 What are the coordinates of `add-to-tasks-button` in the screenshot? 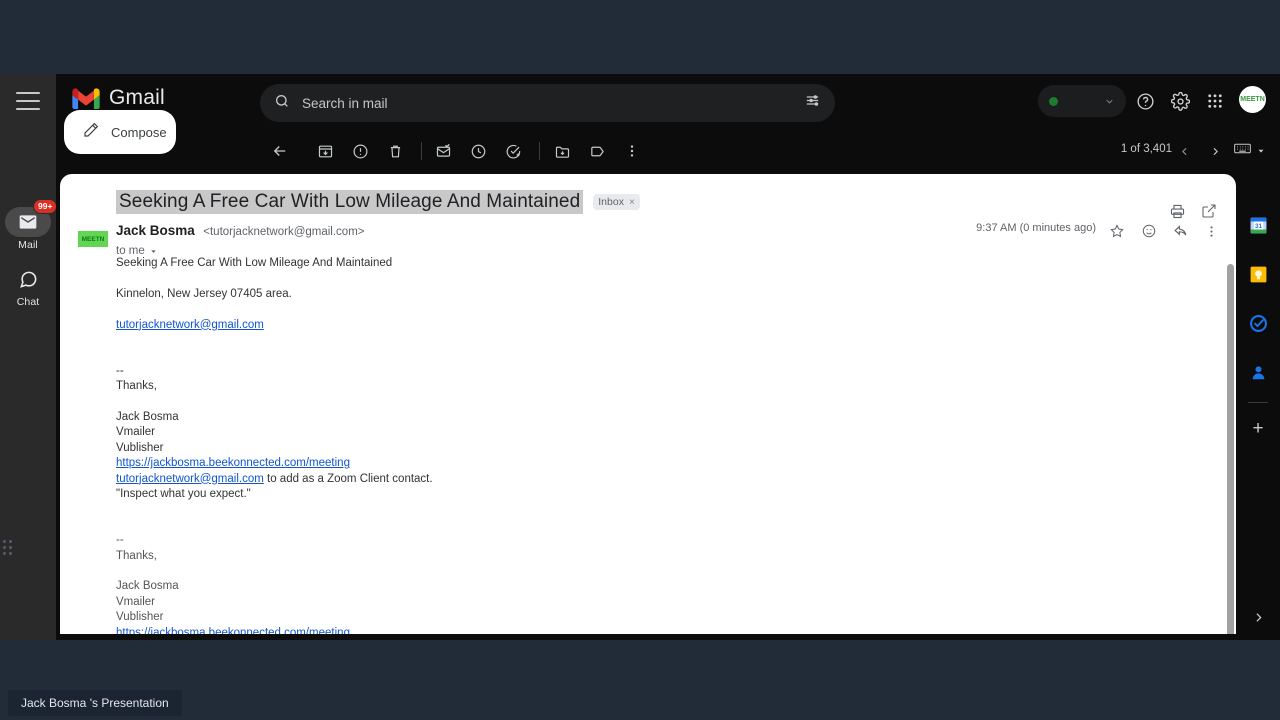 It's located at (513, 151).